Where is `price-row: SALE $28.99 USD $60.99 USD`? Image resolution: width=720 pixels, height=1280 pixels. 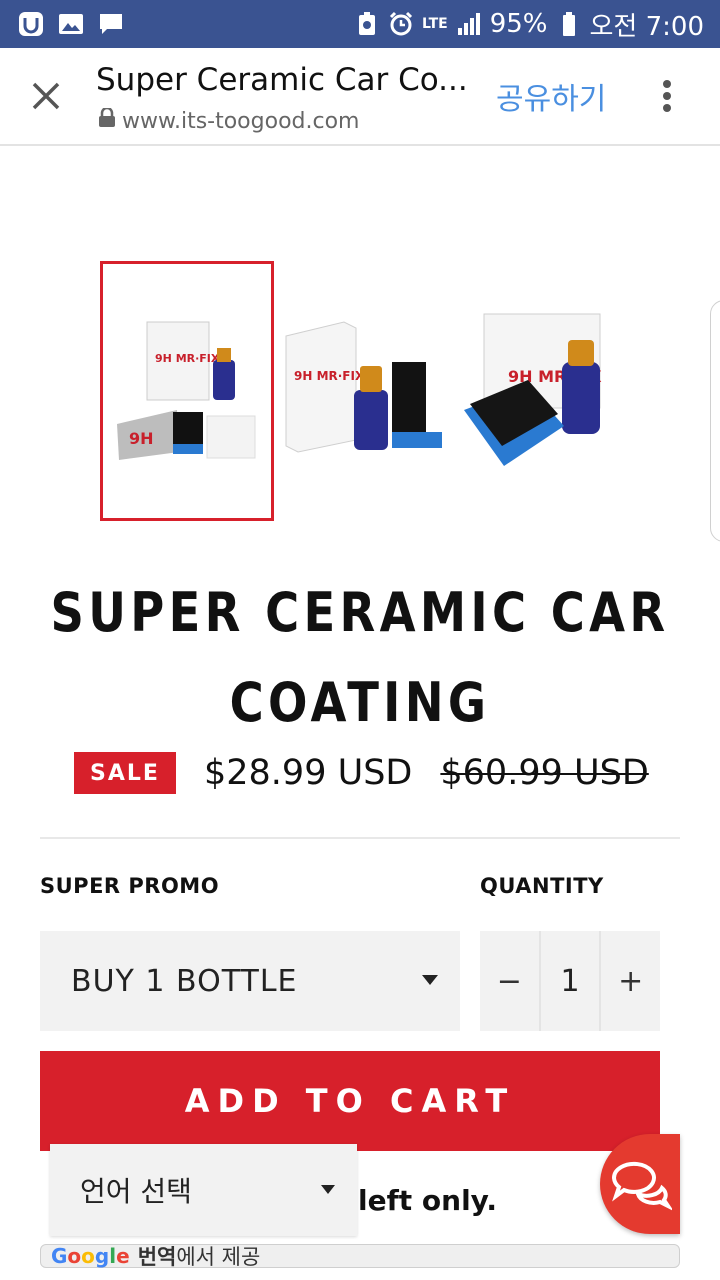 price-row: SALE $28.99 USD $60.99 USD is located at coordinates (361, 773).